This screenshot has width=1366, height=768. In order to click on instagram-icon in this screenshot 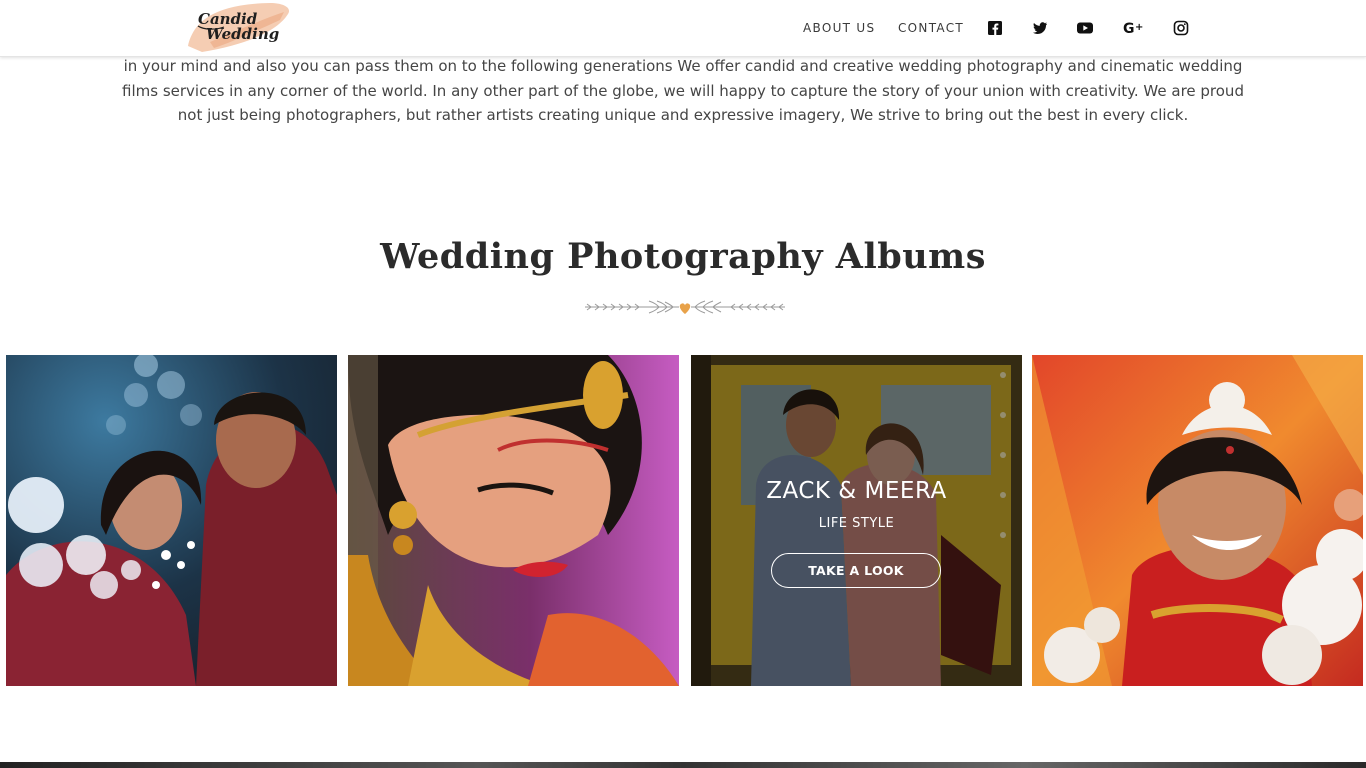, I will do `click(1181, 28)`.